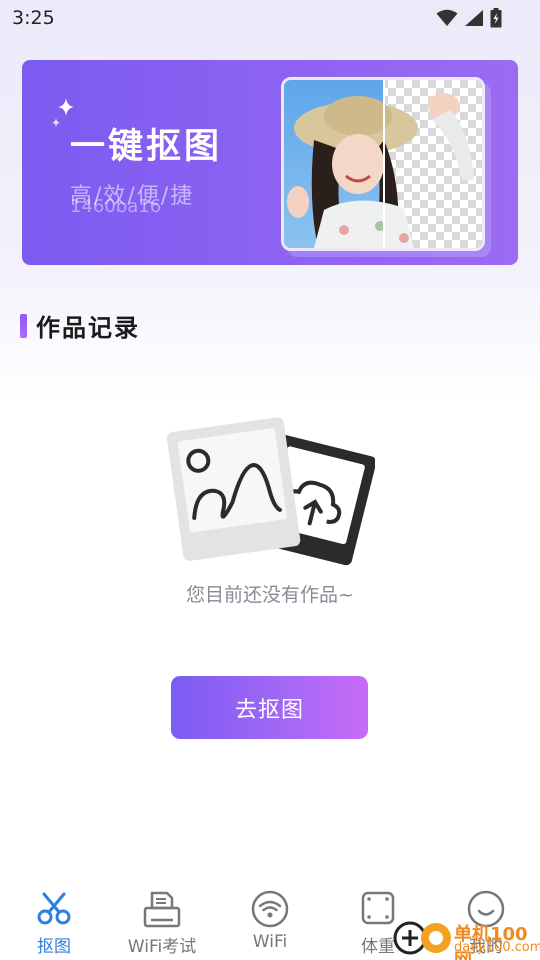 The width and height of the screenshot is (540, 960). Describe the element at coordinates (162, 909) in the screenshot. I see `printer-icon` at that location.